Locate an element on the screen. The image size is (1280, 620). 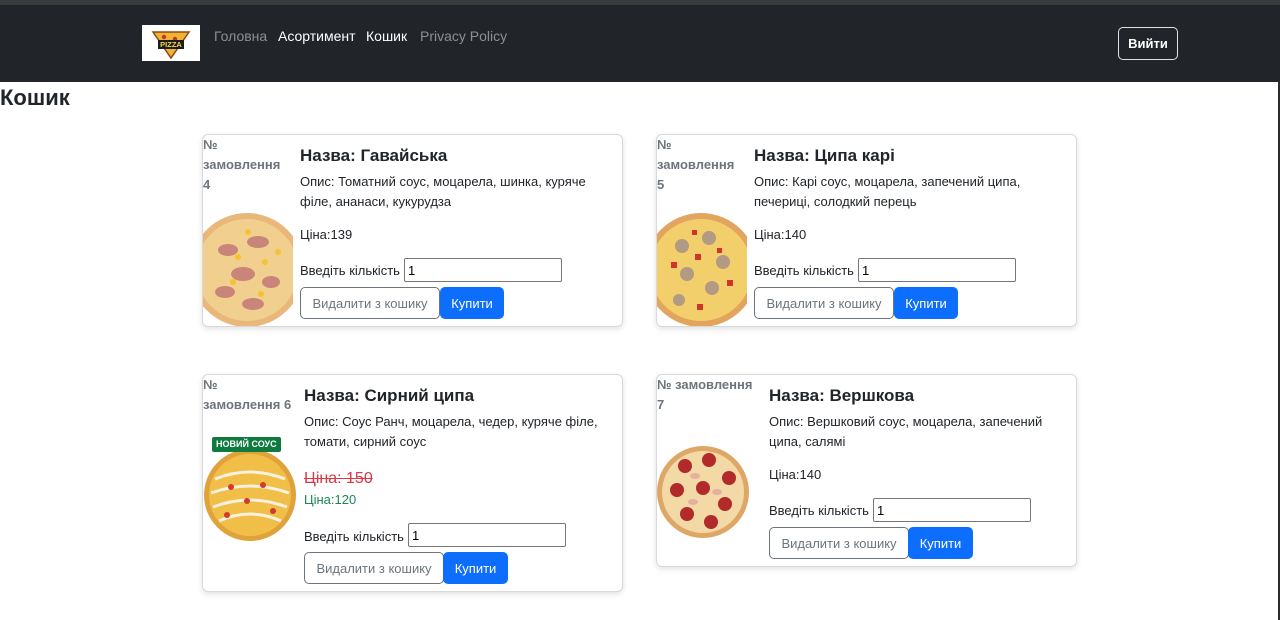
logo-text: PIZZA is located at coordinates (171, 44).